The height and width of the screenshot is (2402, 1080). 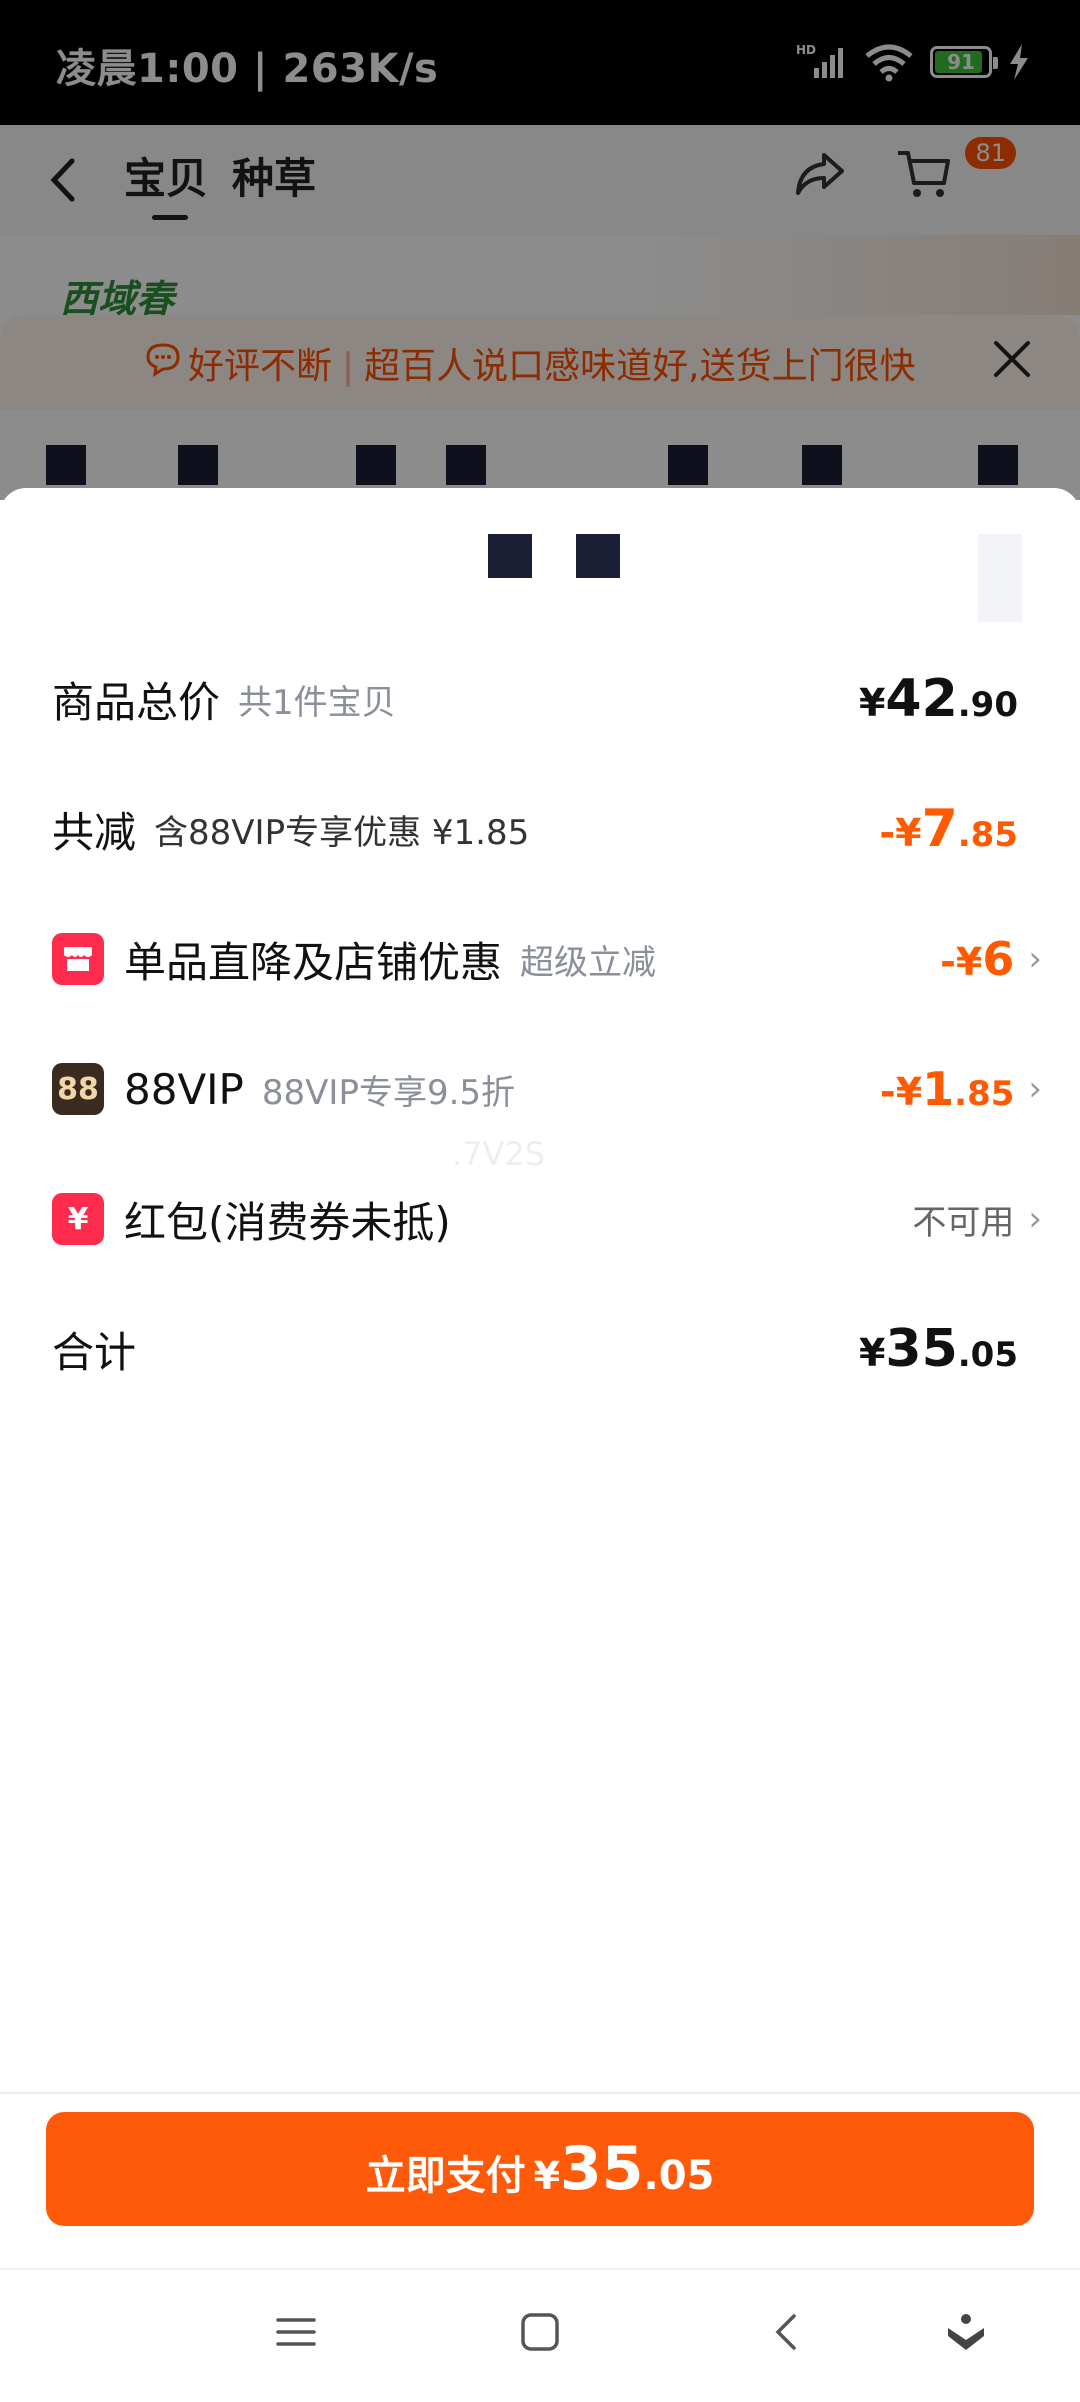 What do you see at coordinates (602, 2169) in the screenshot?
I see `pay-integer: 35` at bounding box center [602, 2169].